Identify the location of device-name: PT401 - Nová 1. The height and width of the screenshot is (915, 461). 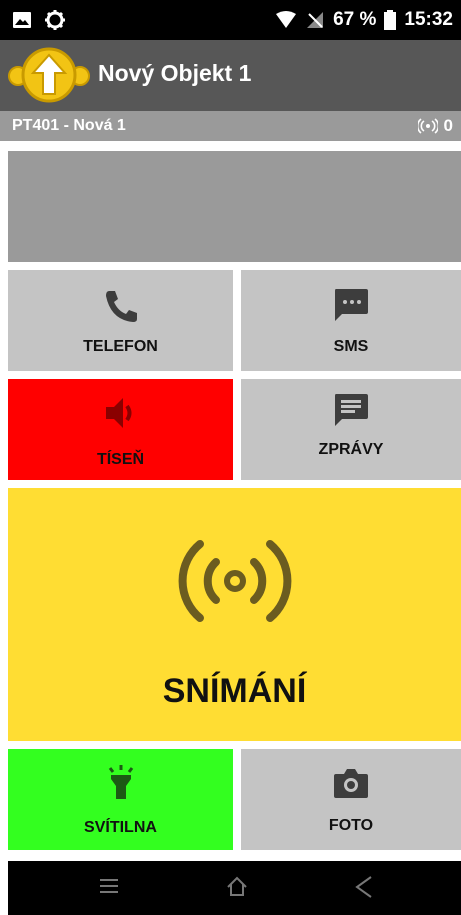
(69, 125).